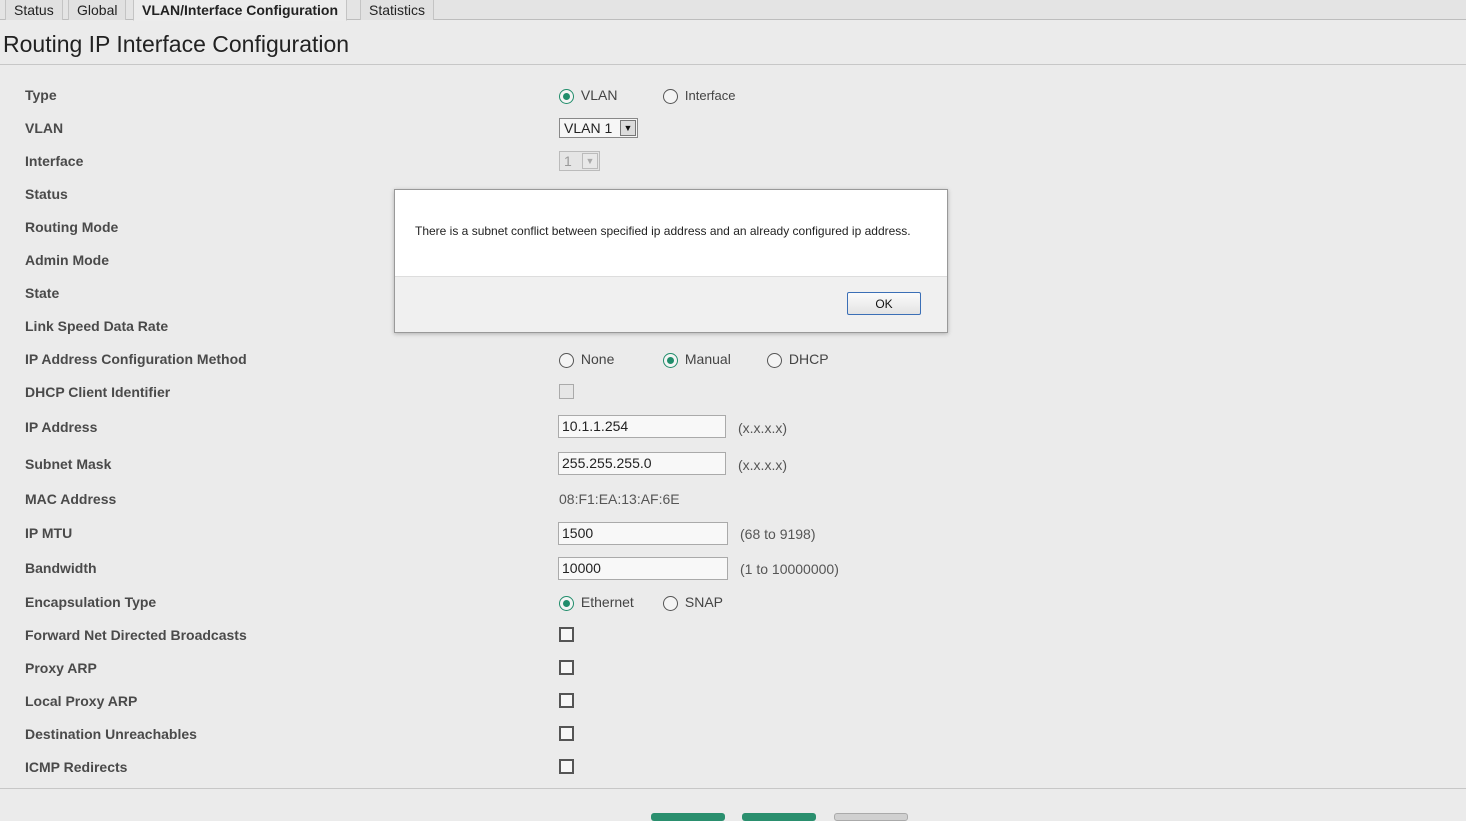 Image resolution: width=1466 pixels, height=821 pixels. What do you see at coordinates (240, 10) in the screenshot?
I see `tab-vlan-interface-configuration: VLAN/Interface Configuration` at bounding box center [240, 10].